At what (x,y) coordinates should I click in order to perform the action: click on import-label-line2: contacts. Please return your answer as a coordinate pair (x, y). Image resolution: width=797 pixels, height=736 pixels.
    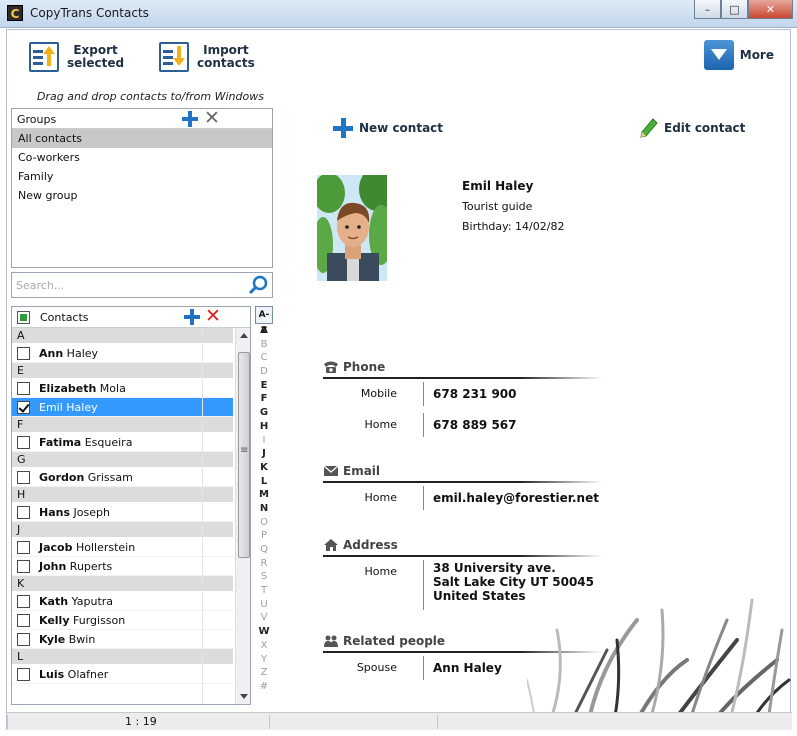
    Looking at the image, I should click on (226, 63).